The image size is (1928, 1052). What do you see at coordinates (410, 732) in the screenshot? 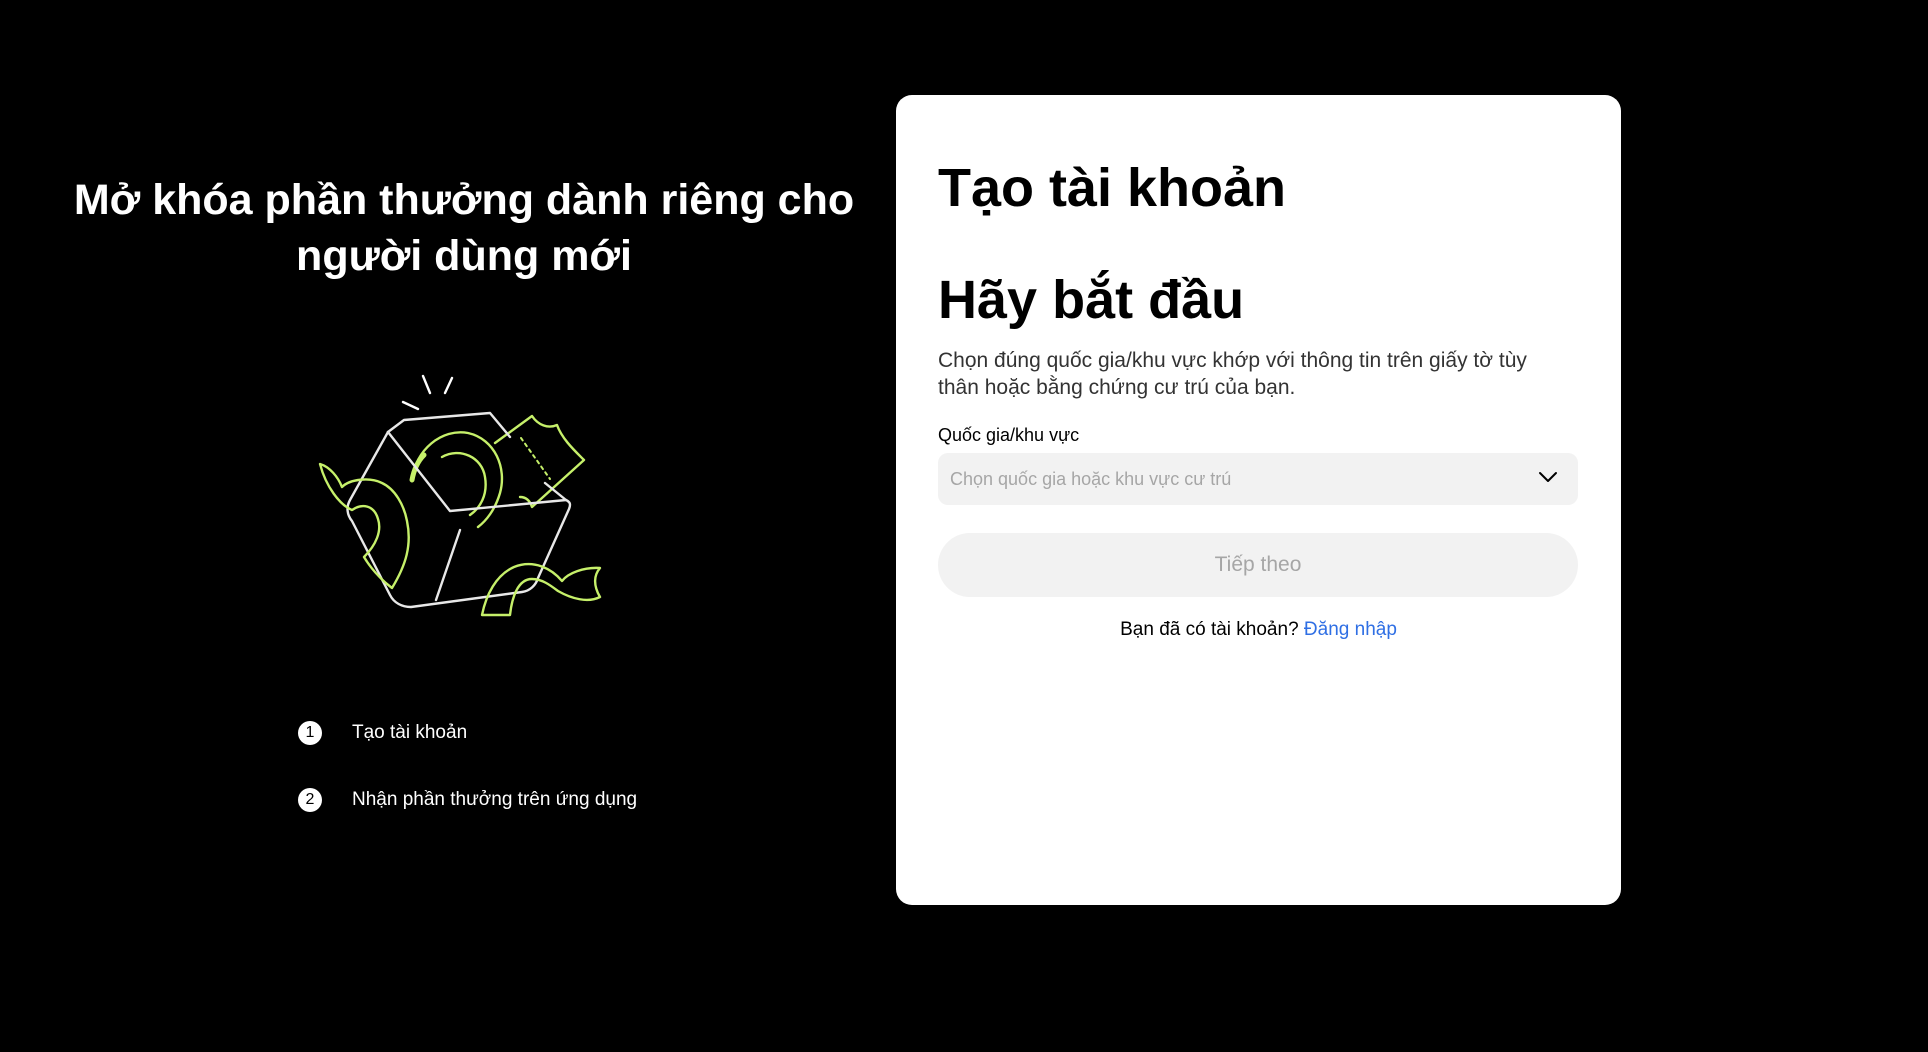
I see `step-label: Tạo tài khoản` at bounding box center [410, 732].